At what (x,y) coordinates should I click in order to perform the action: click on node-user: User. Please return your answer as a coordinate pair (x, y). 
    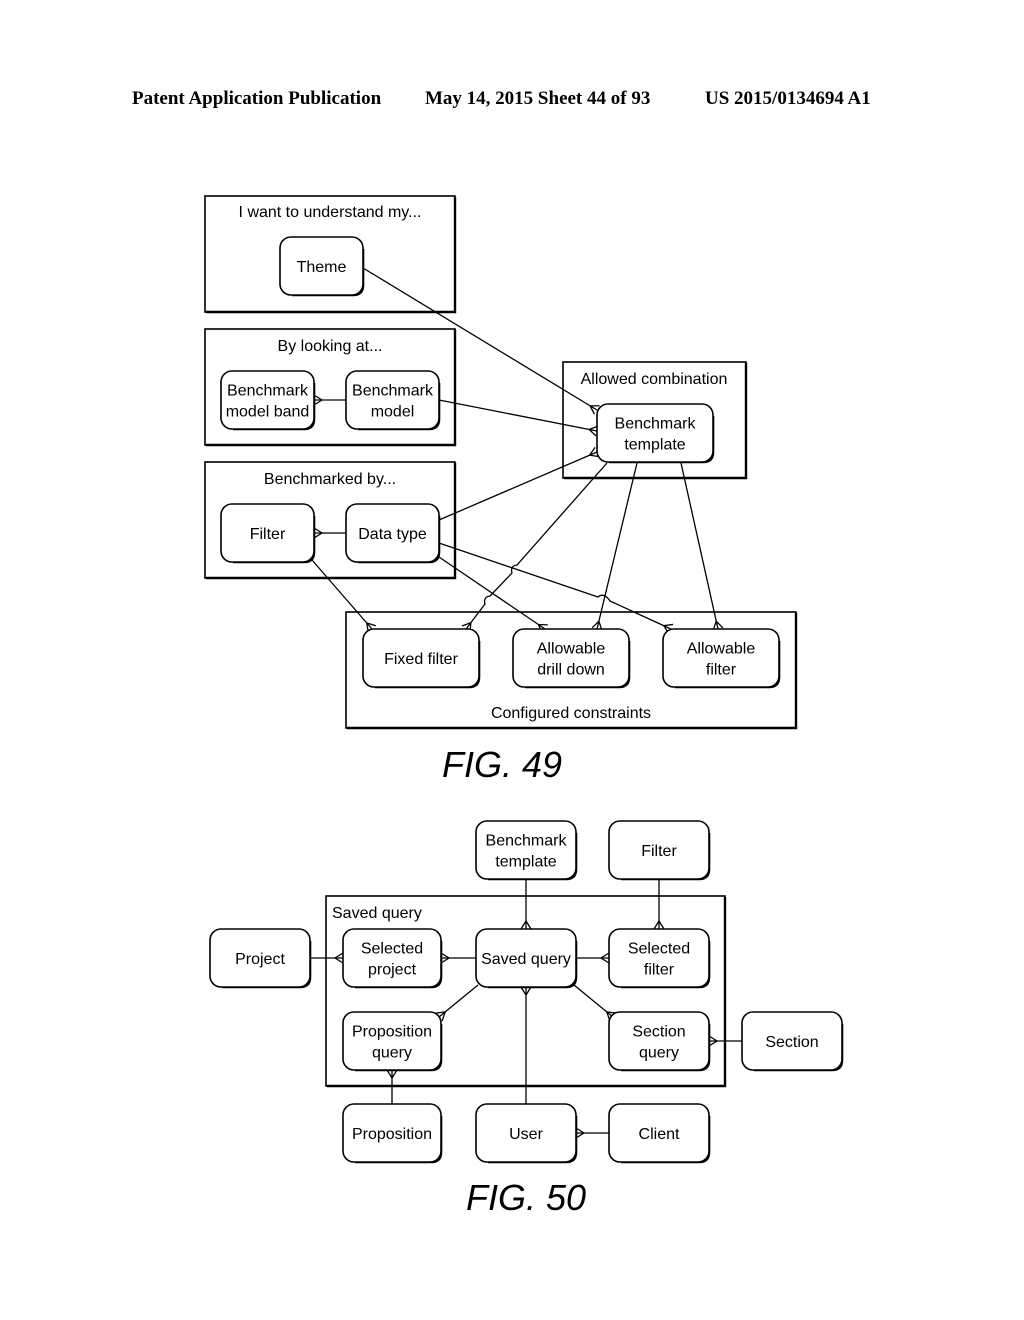
    Looking at the image, I should click on (526, 1133).